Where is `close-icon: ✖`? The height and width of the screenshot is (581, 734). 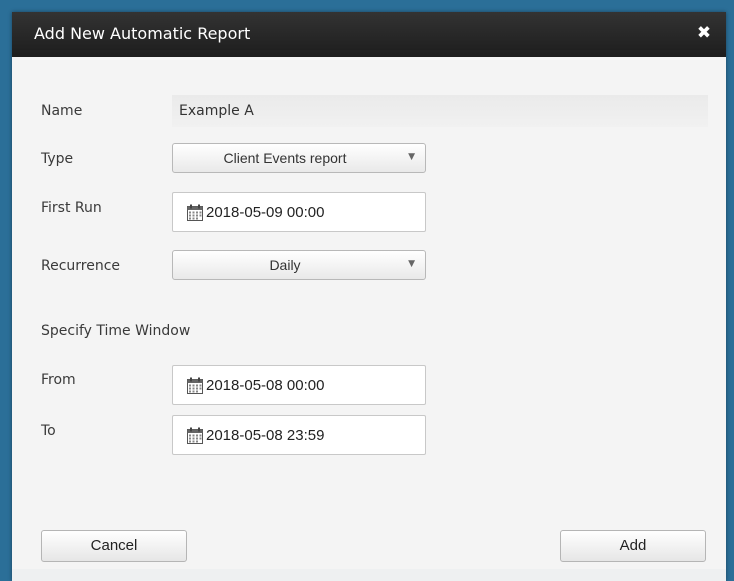 close-icon: ✖ is located at coordinates (704, 33).